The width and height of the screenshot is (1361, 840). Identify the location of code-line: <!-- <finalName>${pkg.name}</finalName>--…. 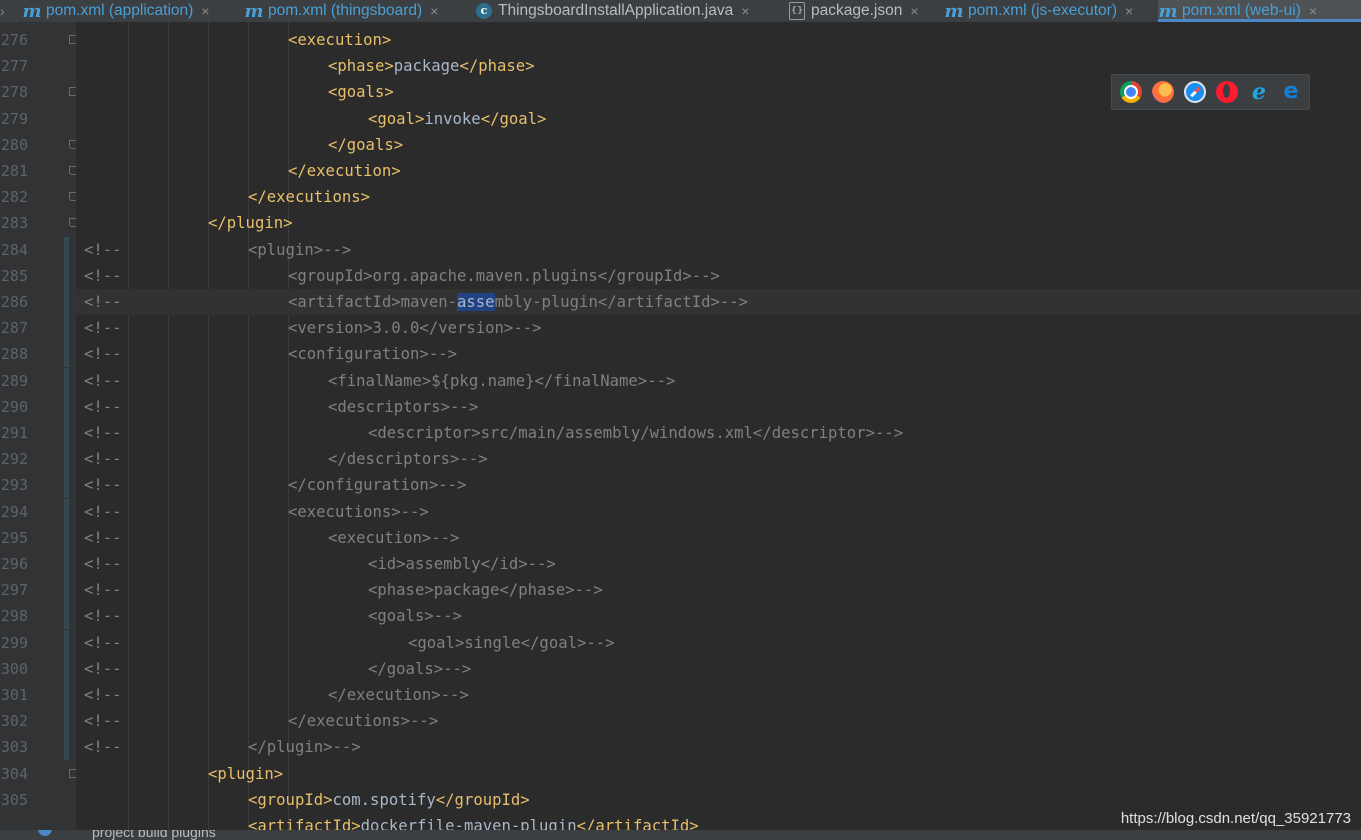
(718, 381).